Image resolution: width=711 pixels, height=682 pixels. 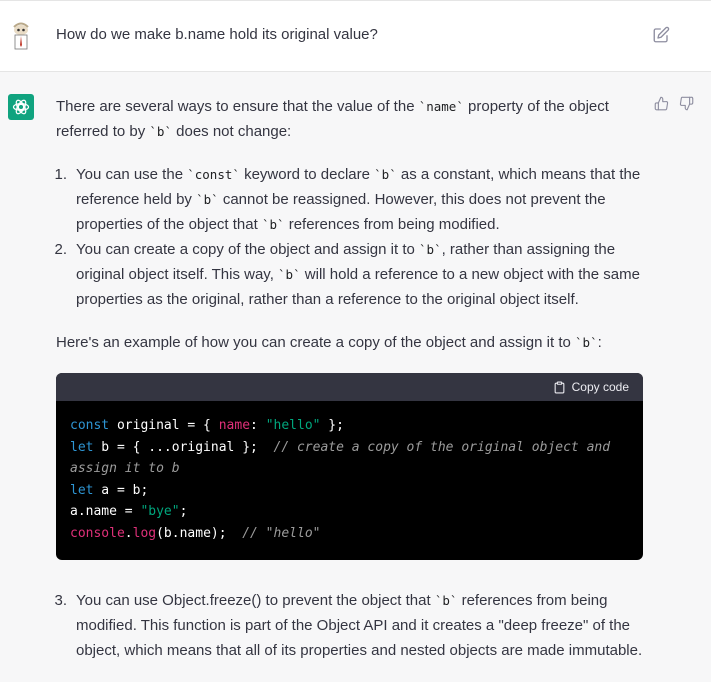 I want to click on thumbs-down-icon, so click(x=686, y=103).